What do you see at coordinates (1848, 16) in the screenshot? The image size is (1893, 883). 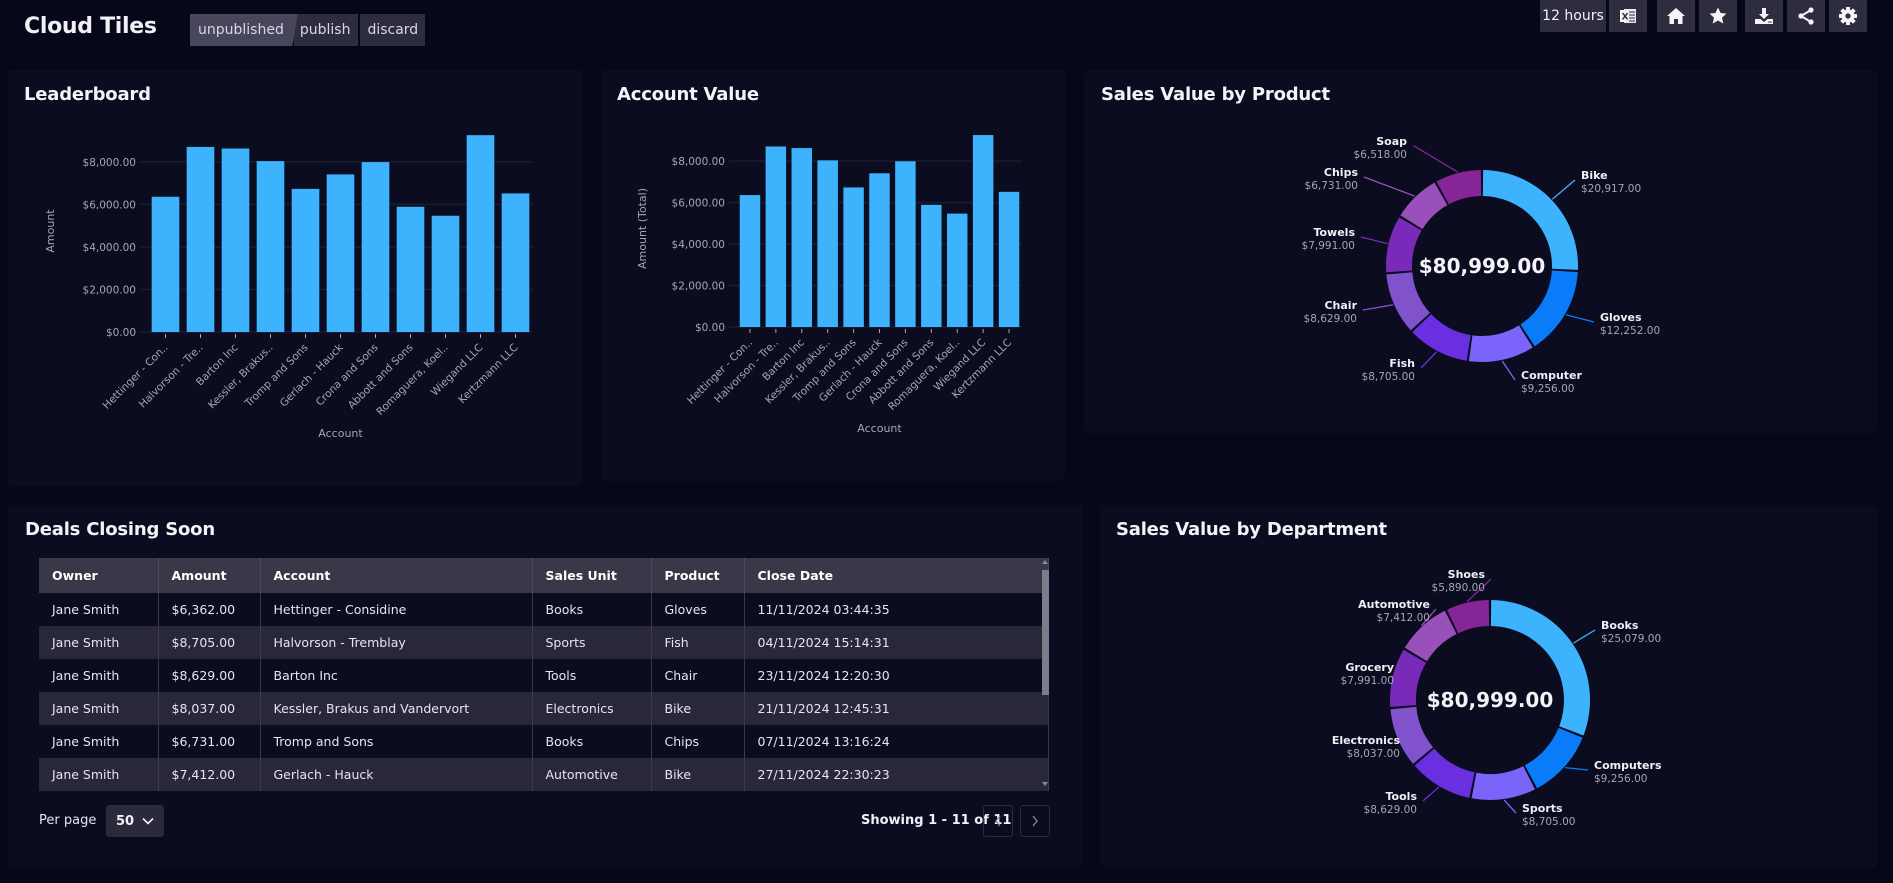 I see `settings-button` at bounding box center [1848, 16].